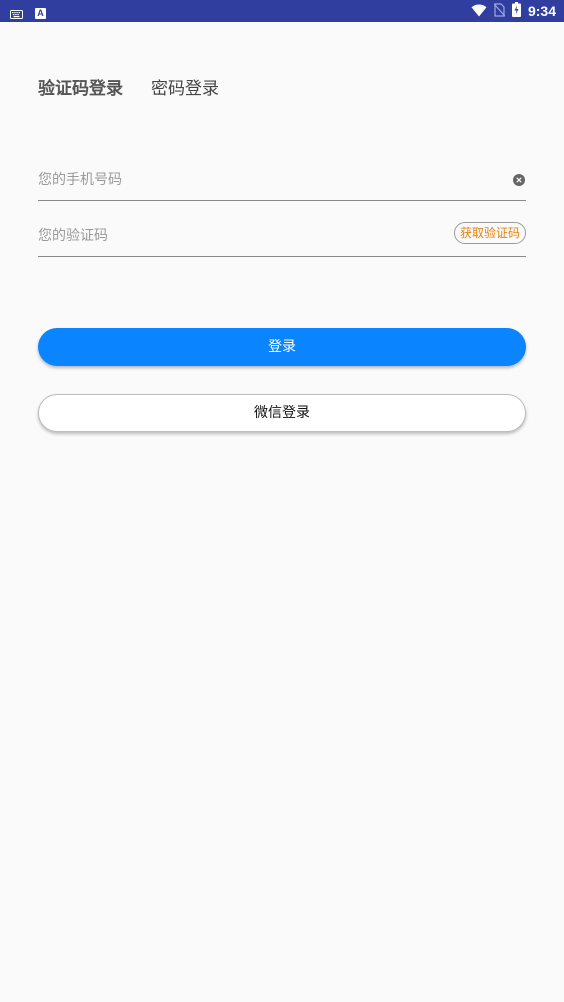  Describe the element at coordinates (282, 11) in the screenshot. I see `status-bar: A 9:34` at that location.